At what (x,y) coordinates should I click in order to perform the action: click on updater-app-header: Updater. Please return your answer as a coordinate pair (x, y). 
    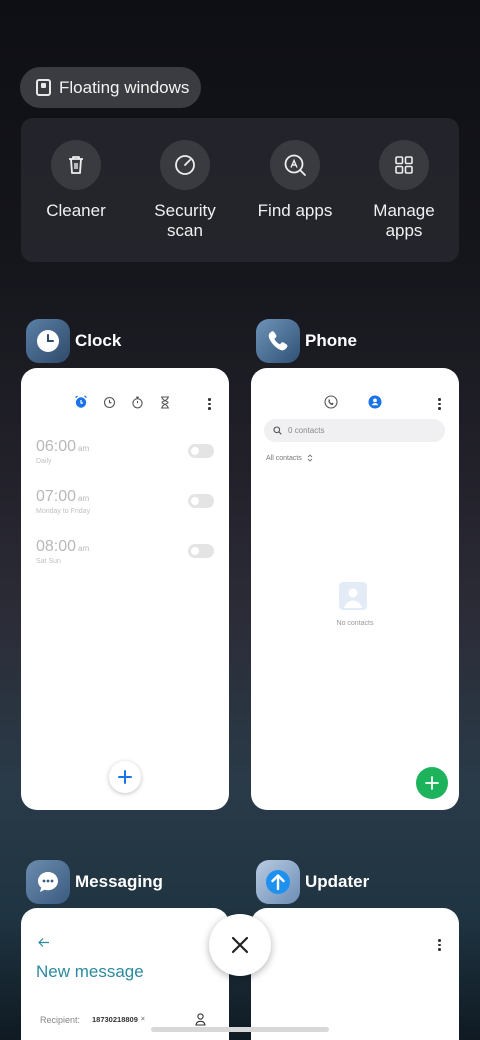
    Looking at the image, I should click on (312, 882).